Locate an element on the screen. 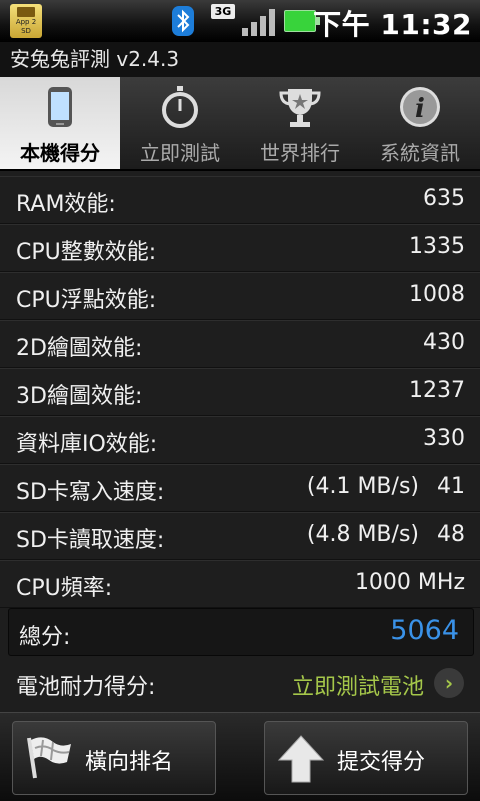 This screenshot has height=801, width=480. score-value: 635 is located at coordinates (444, 198).